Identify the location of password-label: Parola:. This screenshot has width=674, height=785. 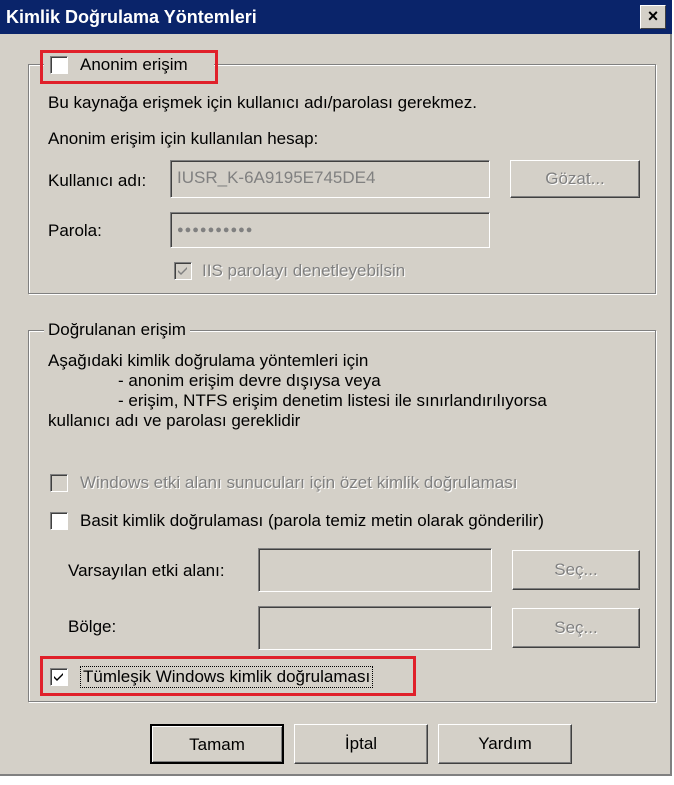
(75, 230).